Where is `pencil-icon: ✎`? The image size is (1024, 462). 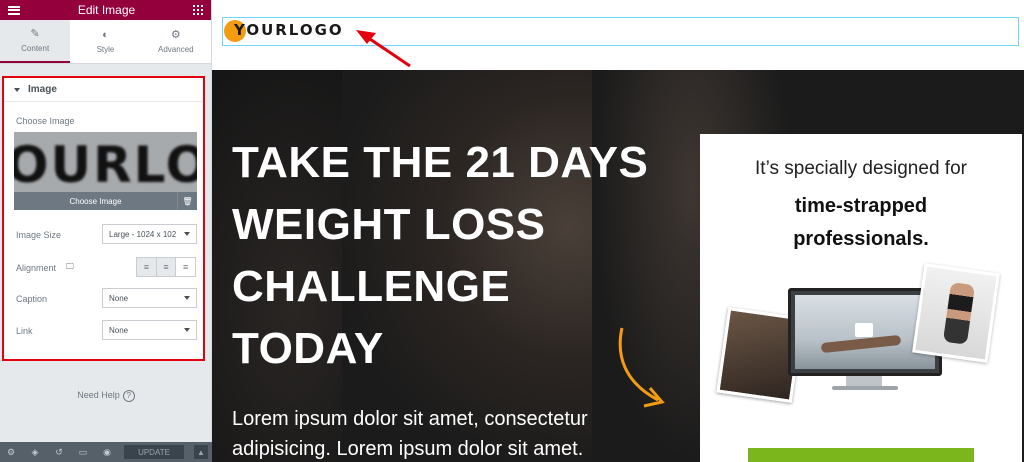
pencil-icon: ✎ is located at coordinates (35, 33).